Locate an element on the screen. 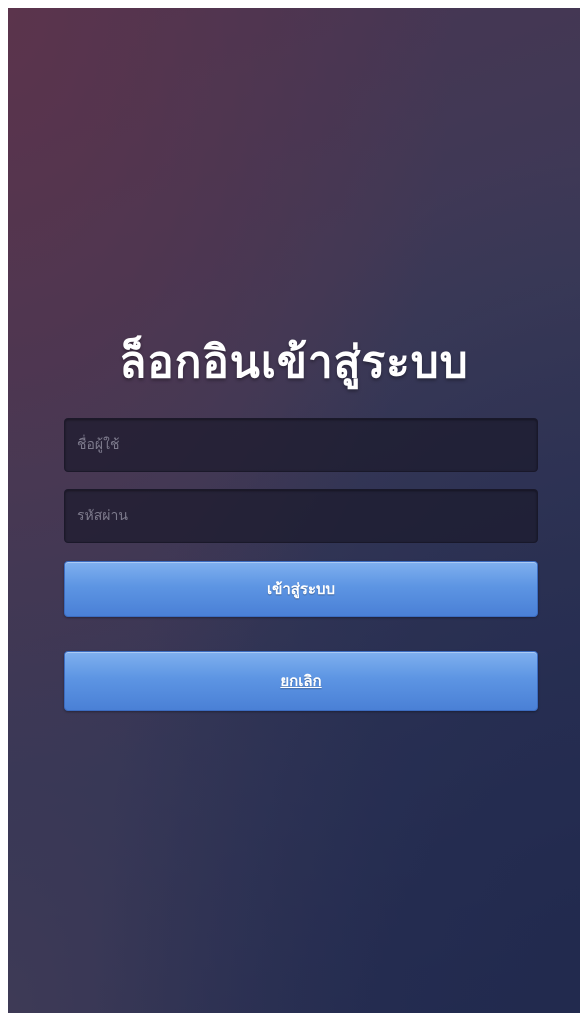  cancel-button-label: ยกเลิก is located at coordinates (301, 681).